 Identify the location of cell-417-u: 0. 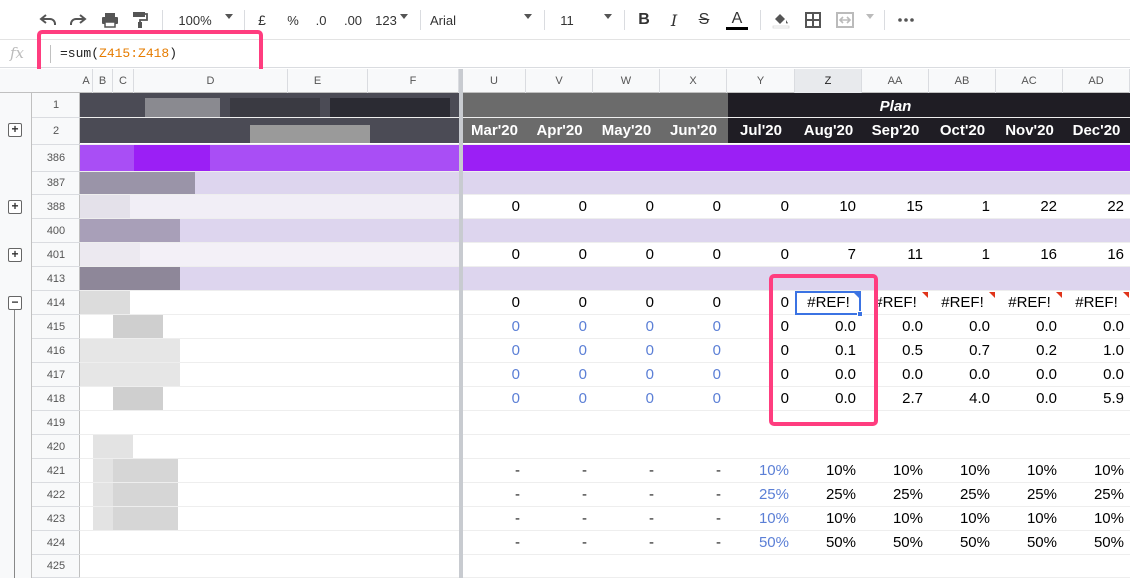
(490, 375).